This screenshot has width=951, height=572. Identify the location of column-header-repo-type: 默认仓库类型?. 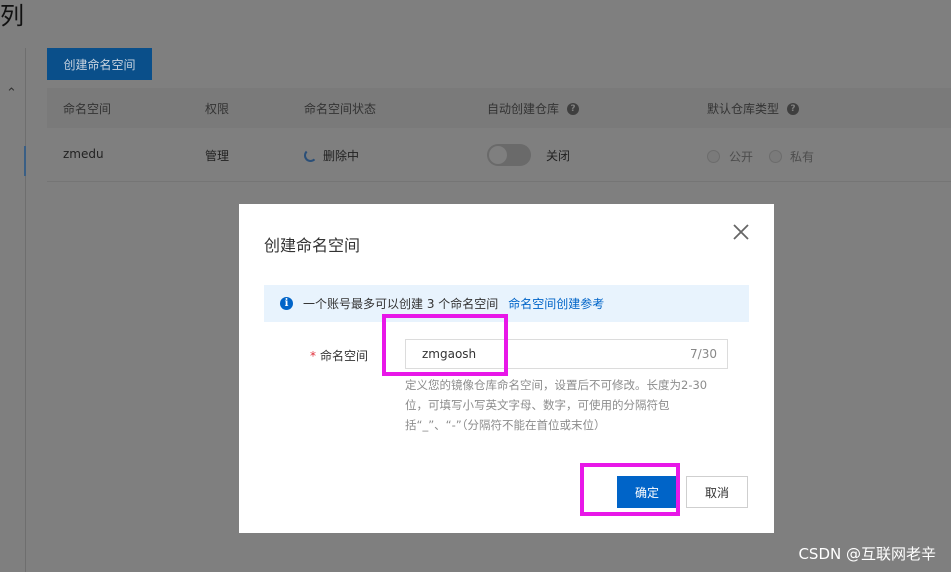
(753, 108).